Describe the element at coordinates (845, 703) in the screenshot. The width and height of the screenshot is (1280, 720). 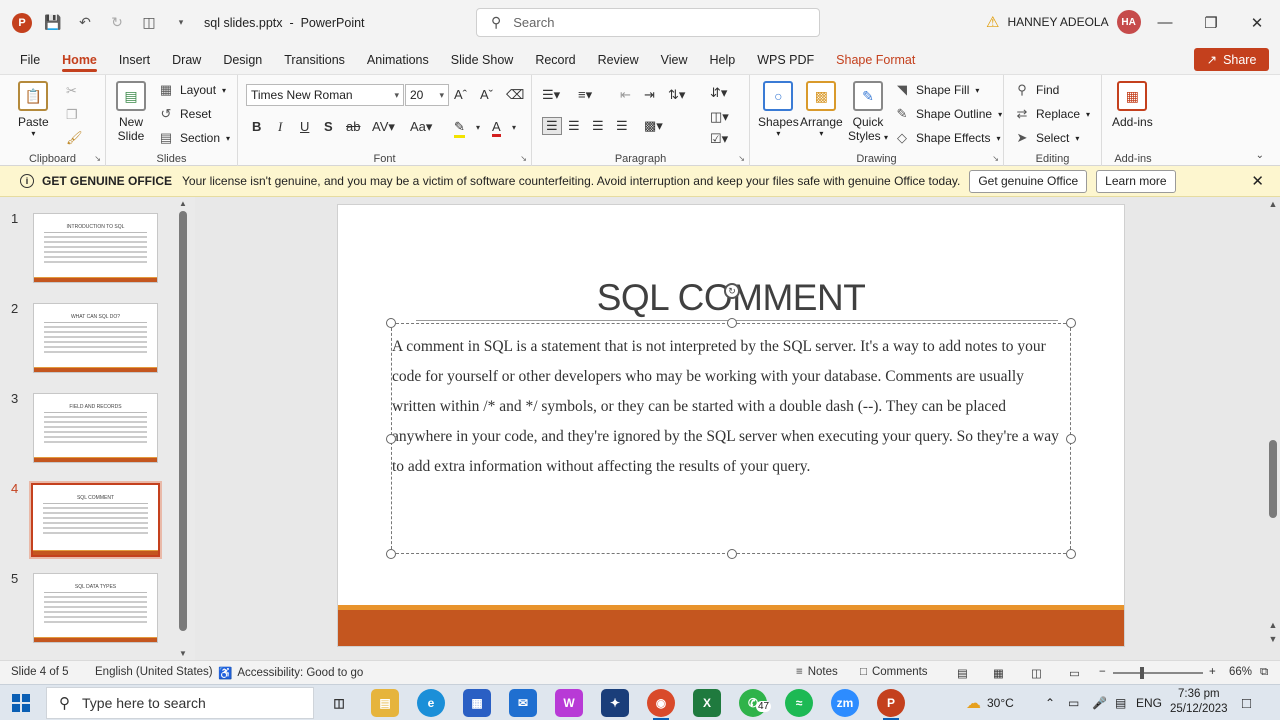
I see `zoom-icon: zm` at that location.